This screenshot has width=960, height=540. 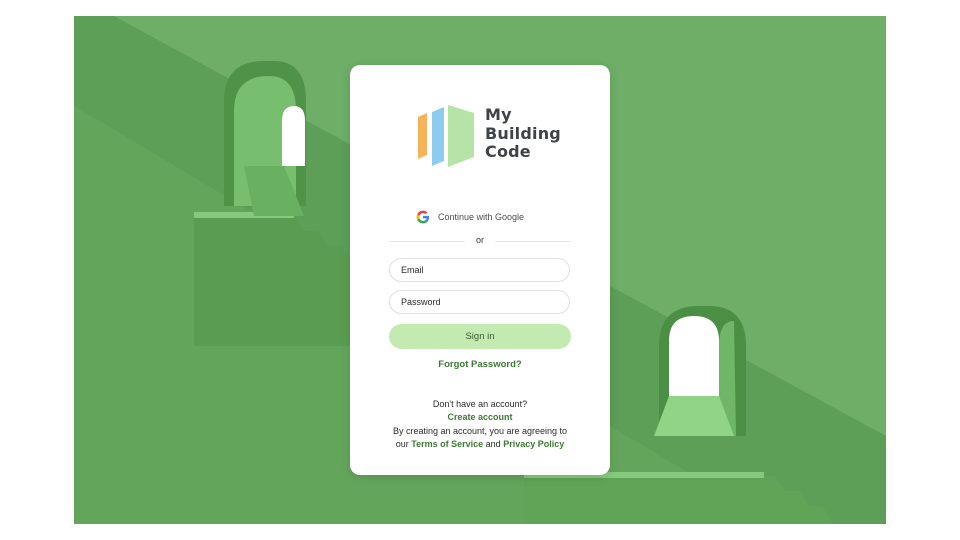 What do you see at coordinates (479, 302) in the screenshot?
I see `password-field` at bounding box center [479, 302].